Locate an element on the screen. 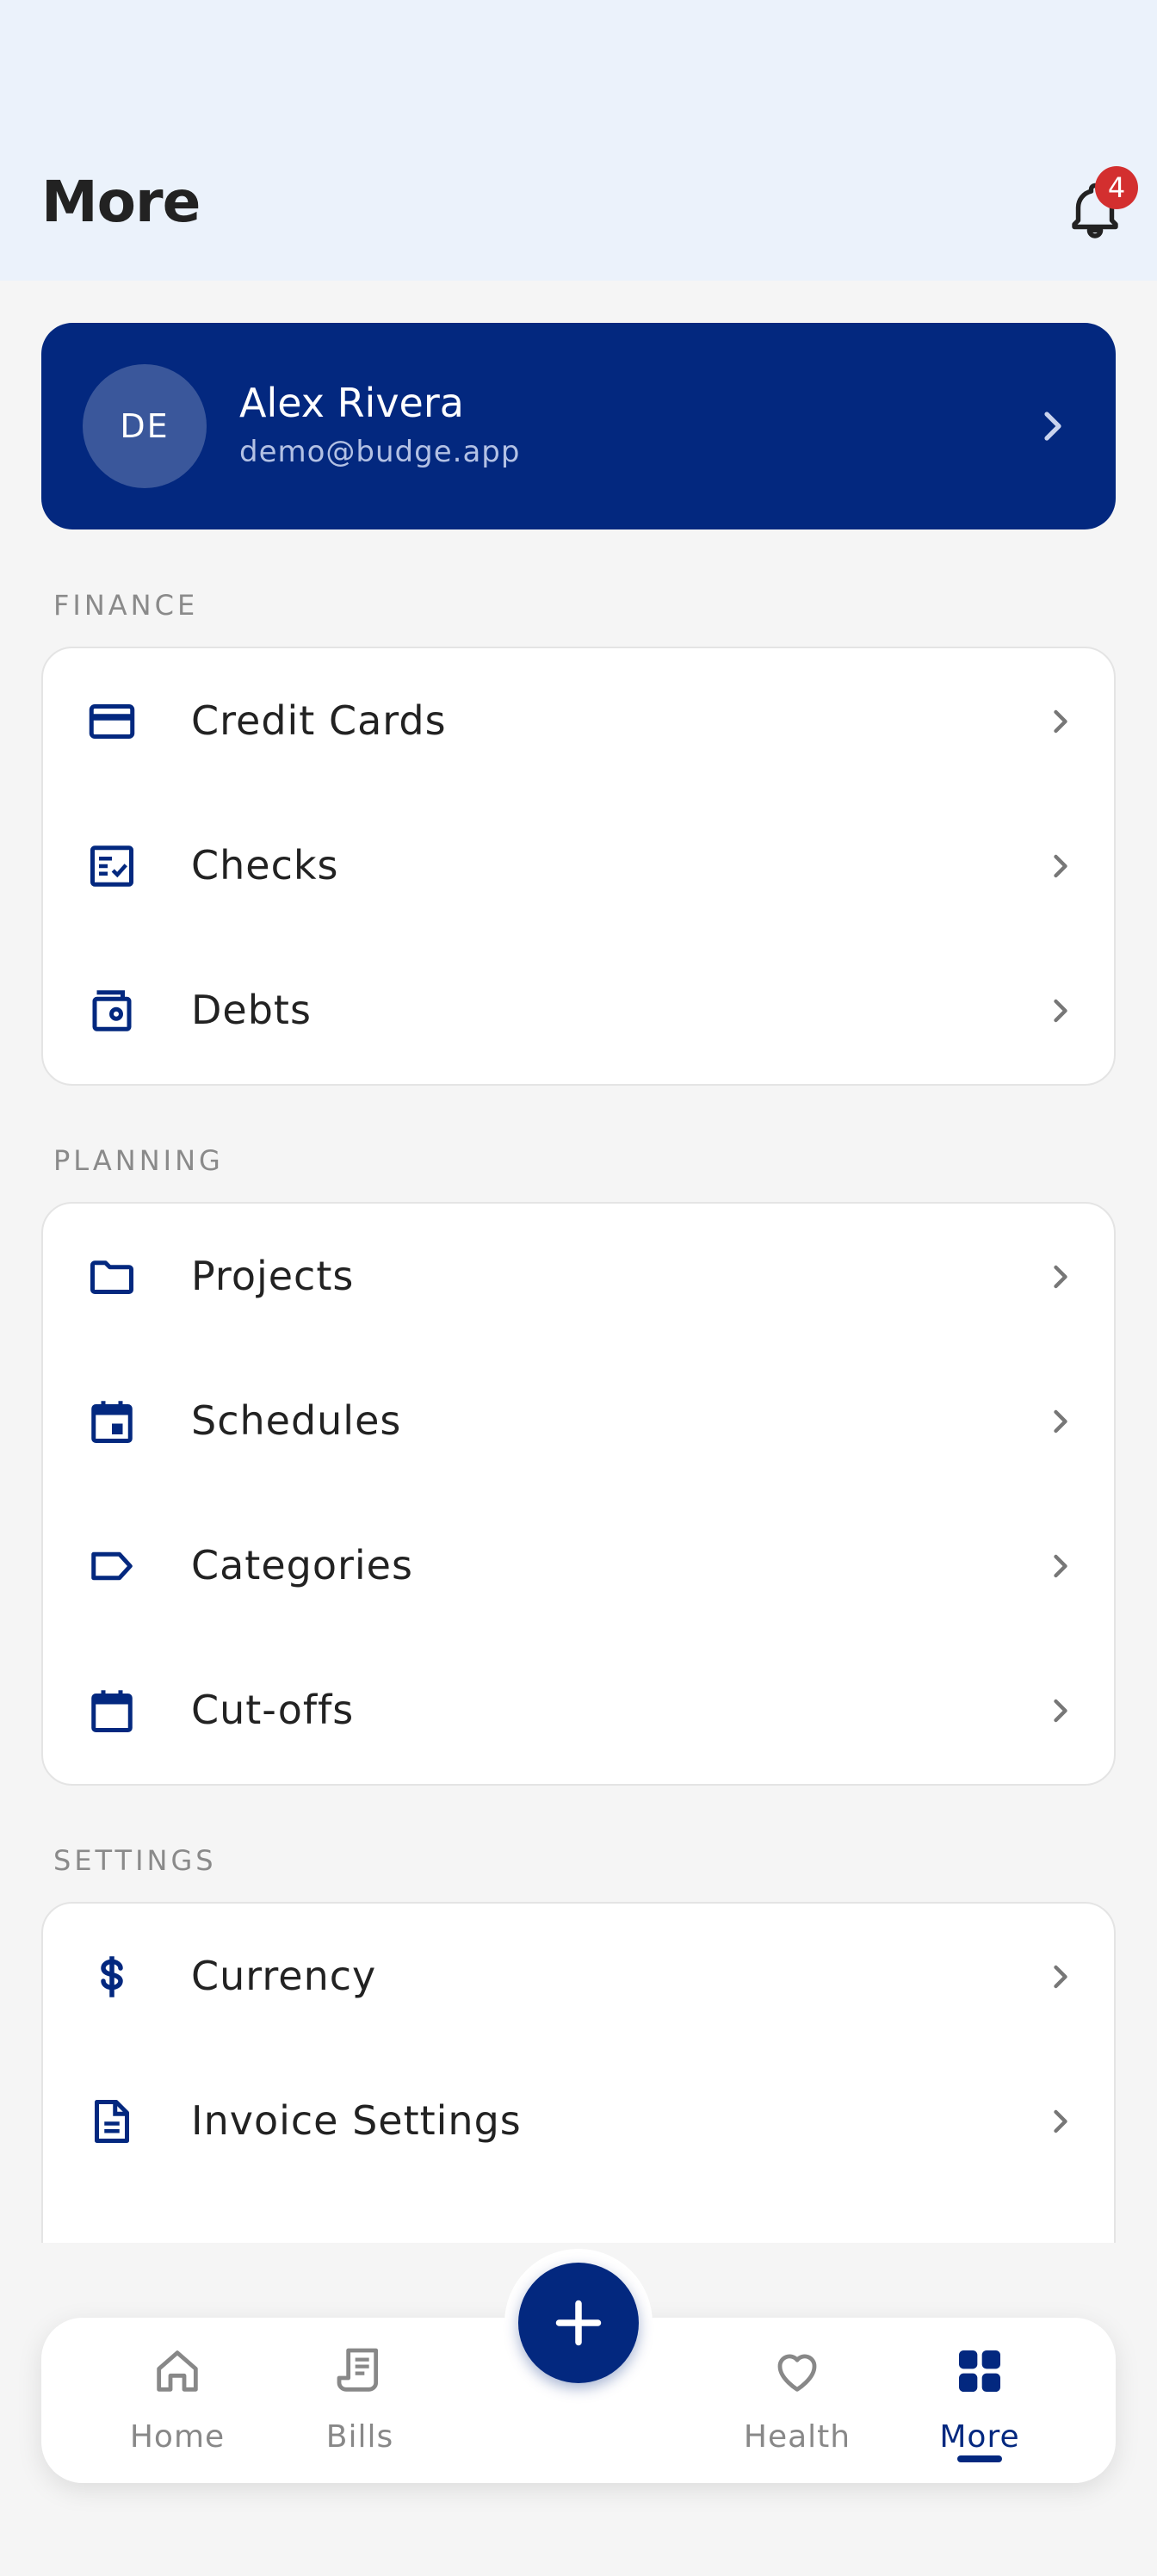 Image resolution: width=1157 pixels, height=2576 pixels. menu-item-label: Checks is located at coordinates (265, 865).